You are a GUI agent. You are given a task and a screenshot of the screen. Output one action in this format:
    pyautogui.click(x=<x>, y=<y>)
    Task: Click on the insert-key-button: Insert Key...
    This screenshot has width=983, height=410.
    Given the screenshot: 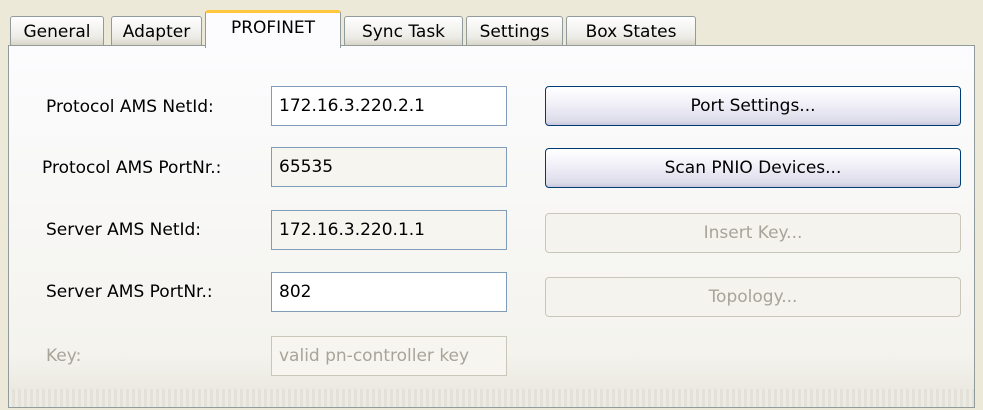 What is the action you would take?
    pyautogui.click(x=753, y=233)
    